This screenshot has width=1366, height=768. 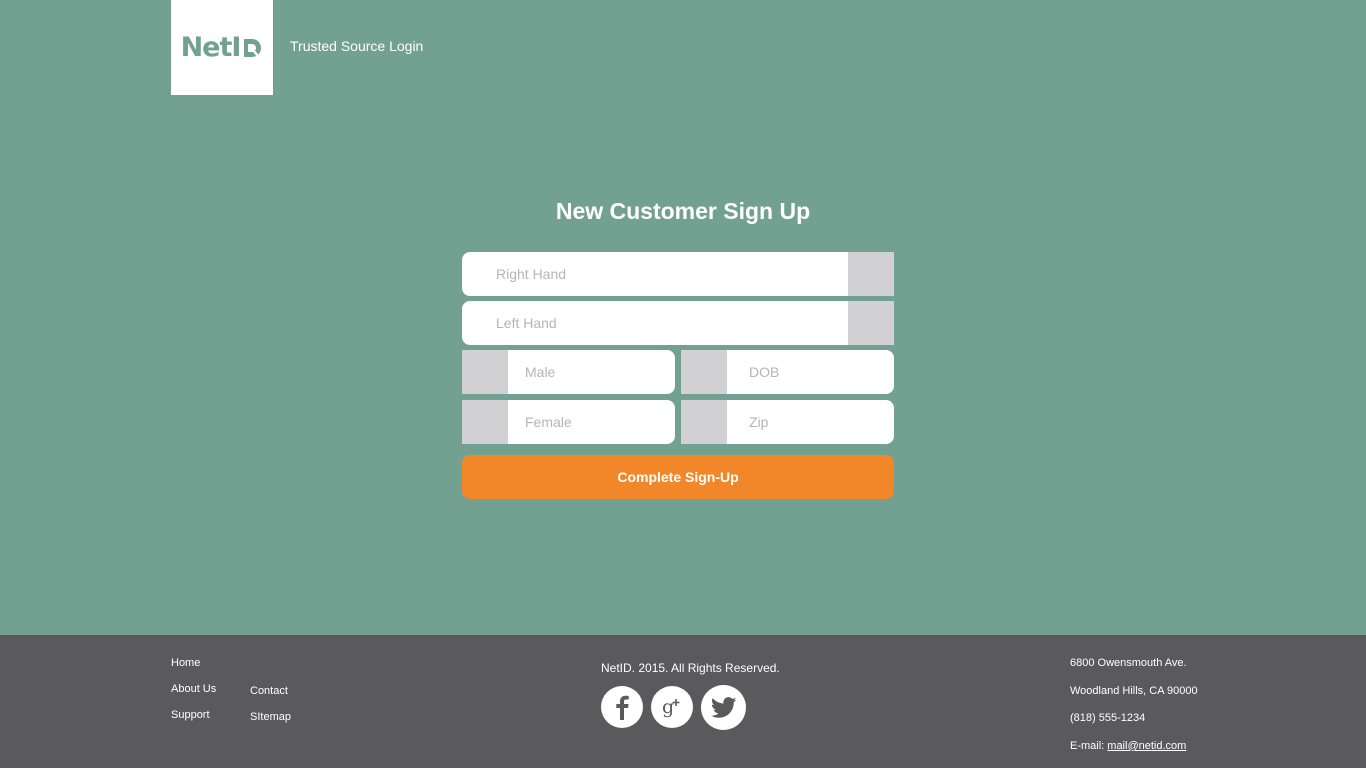 I want to click on logo-d-icon, so click(x=253, y=47).